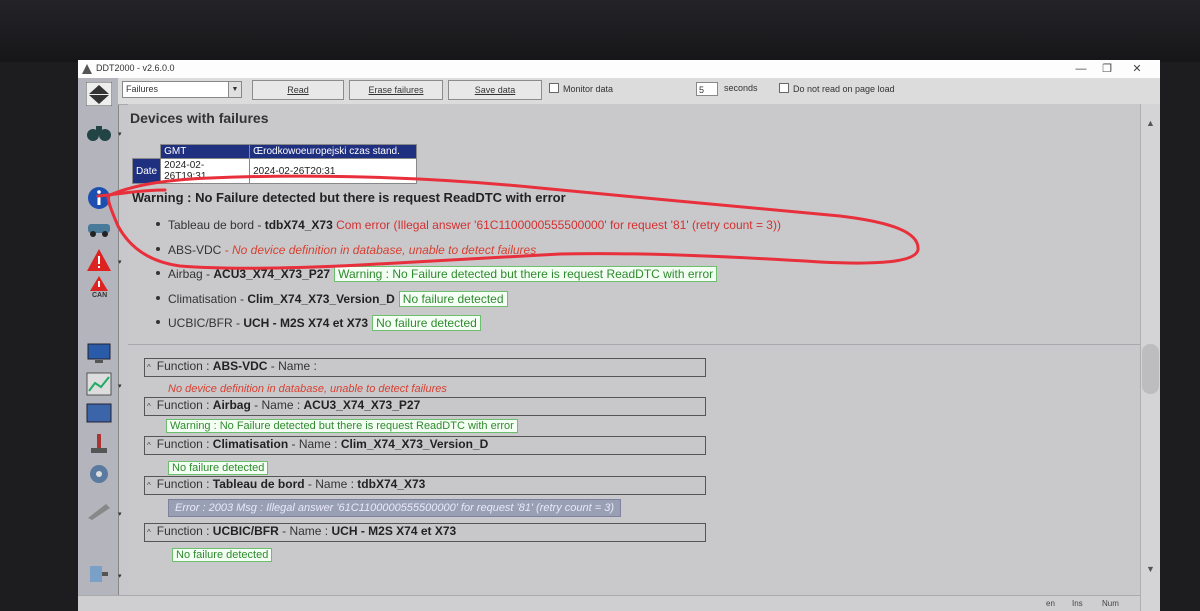 The width and height of the screenshot is (1200, 611). I want to click on device-label: Climatisation -, so click(208, 299).